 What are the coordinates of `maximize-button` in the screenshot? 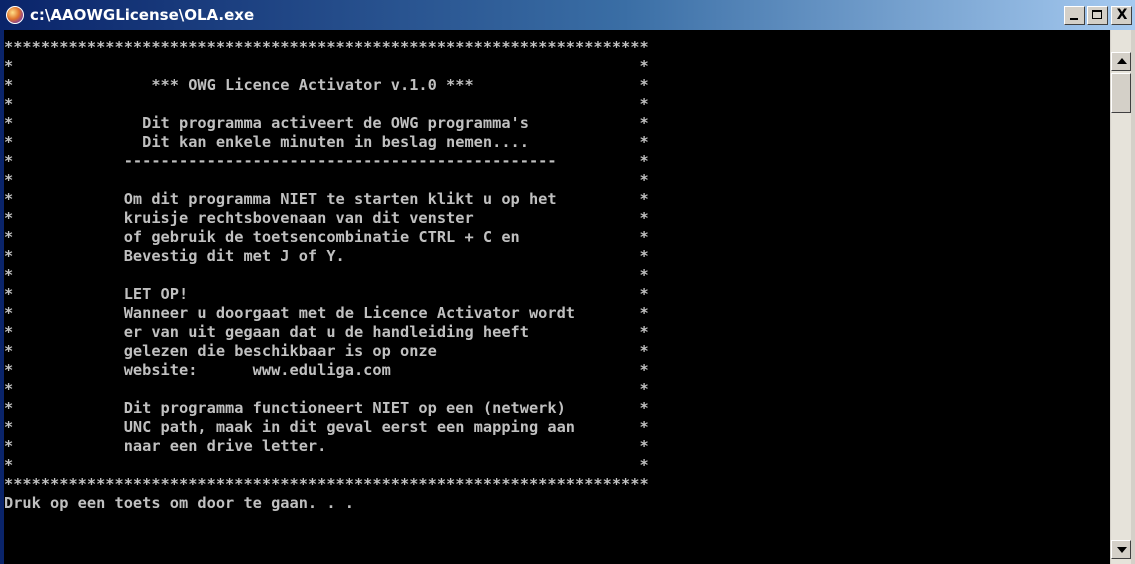 It's located at (1097, 15).